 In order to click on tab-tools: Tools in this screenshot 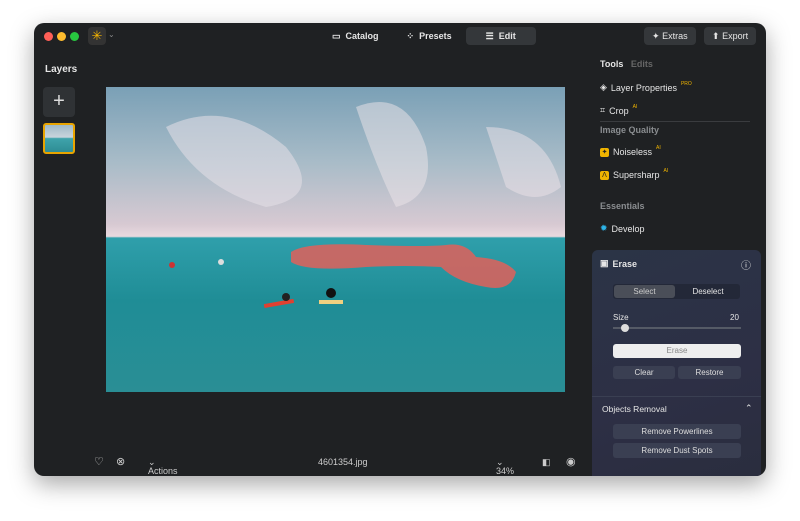, I will do `click(611, 64)`.